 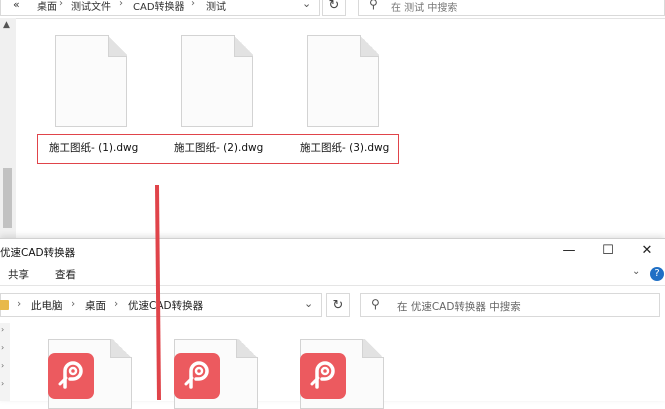 What do you see at coordinates (4, 305) in the screenshot?
I see `folder-icon` at bounding box center [4, 305].